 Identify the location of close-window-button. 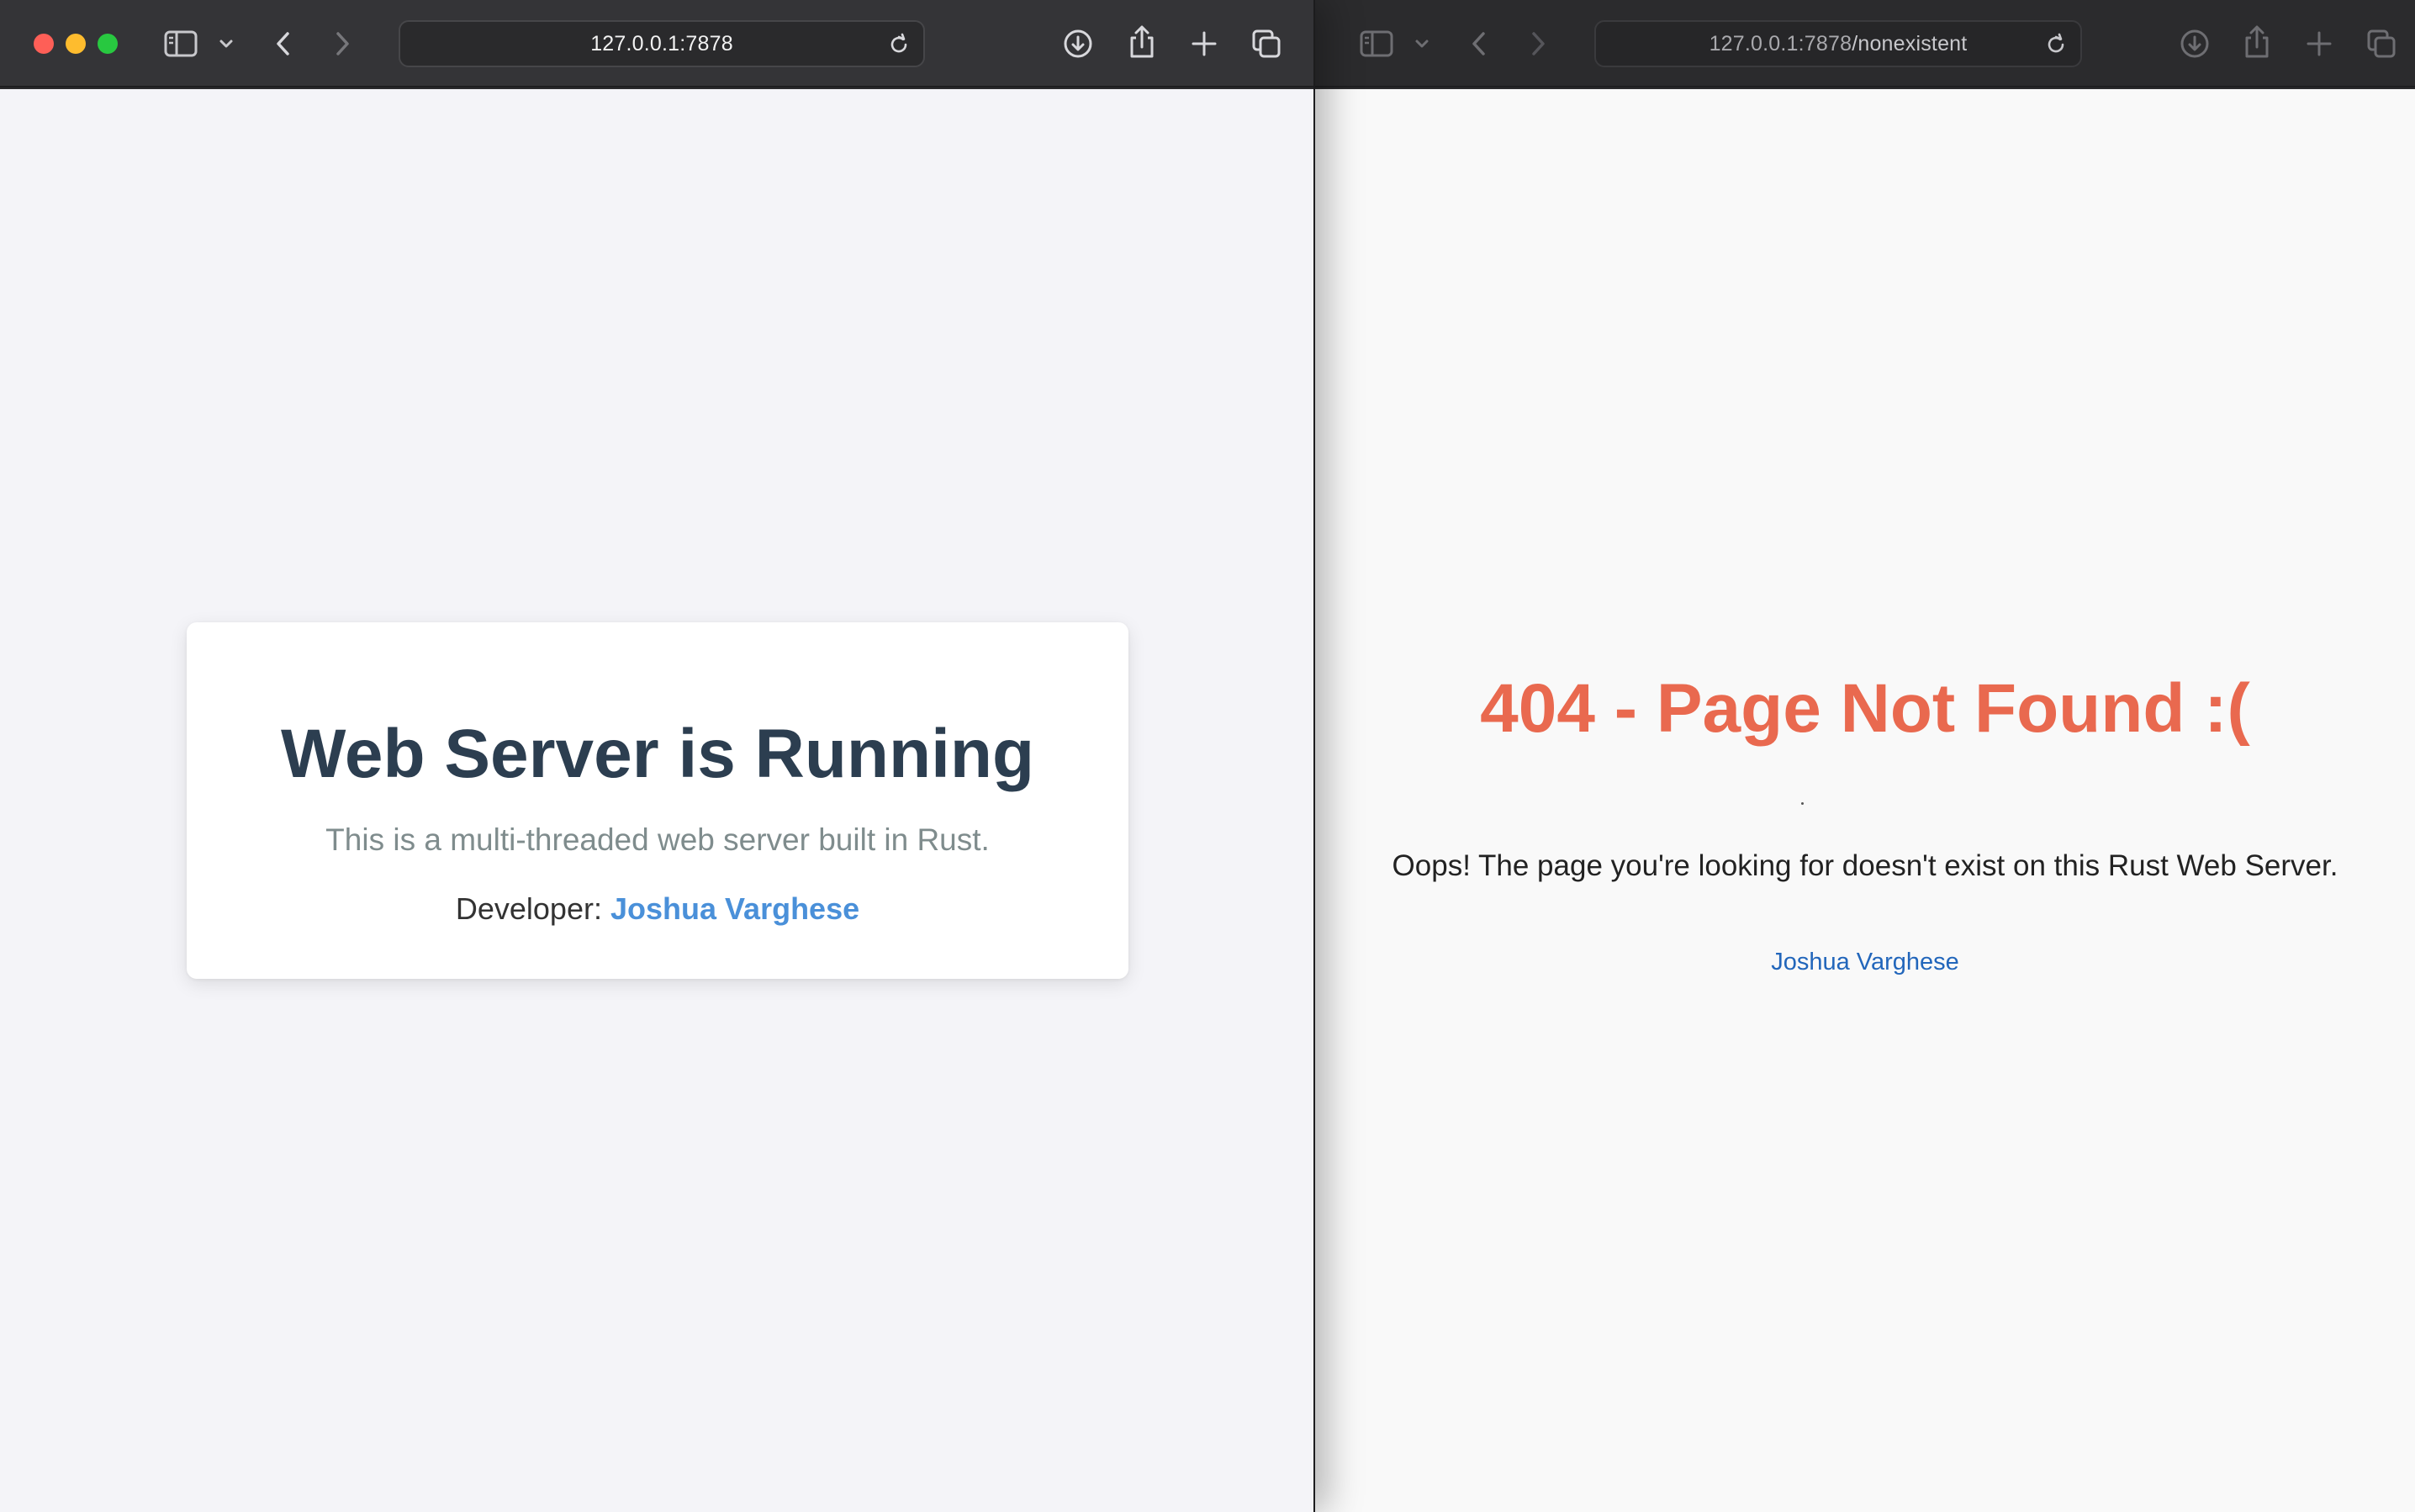
(44, 44).